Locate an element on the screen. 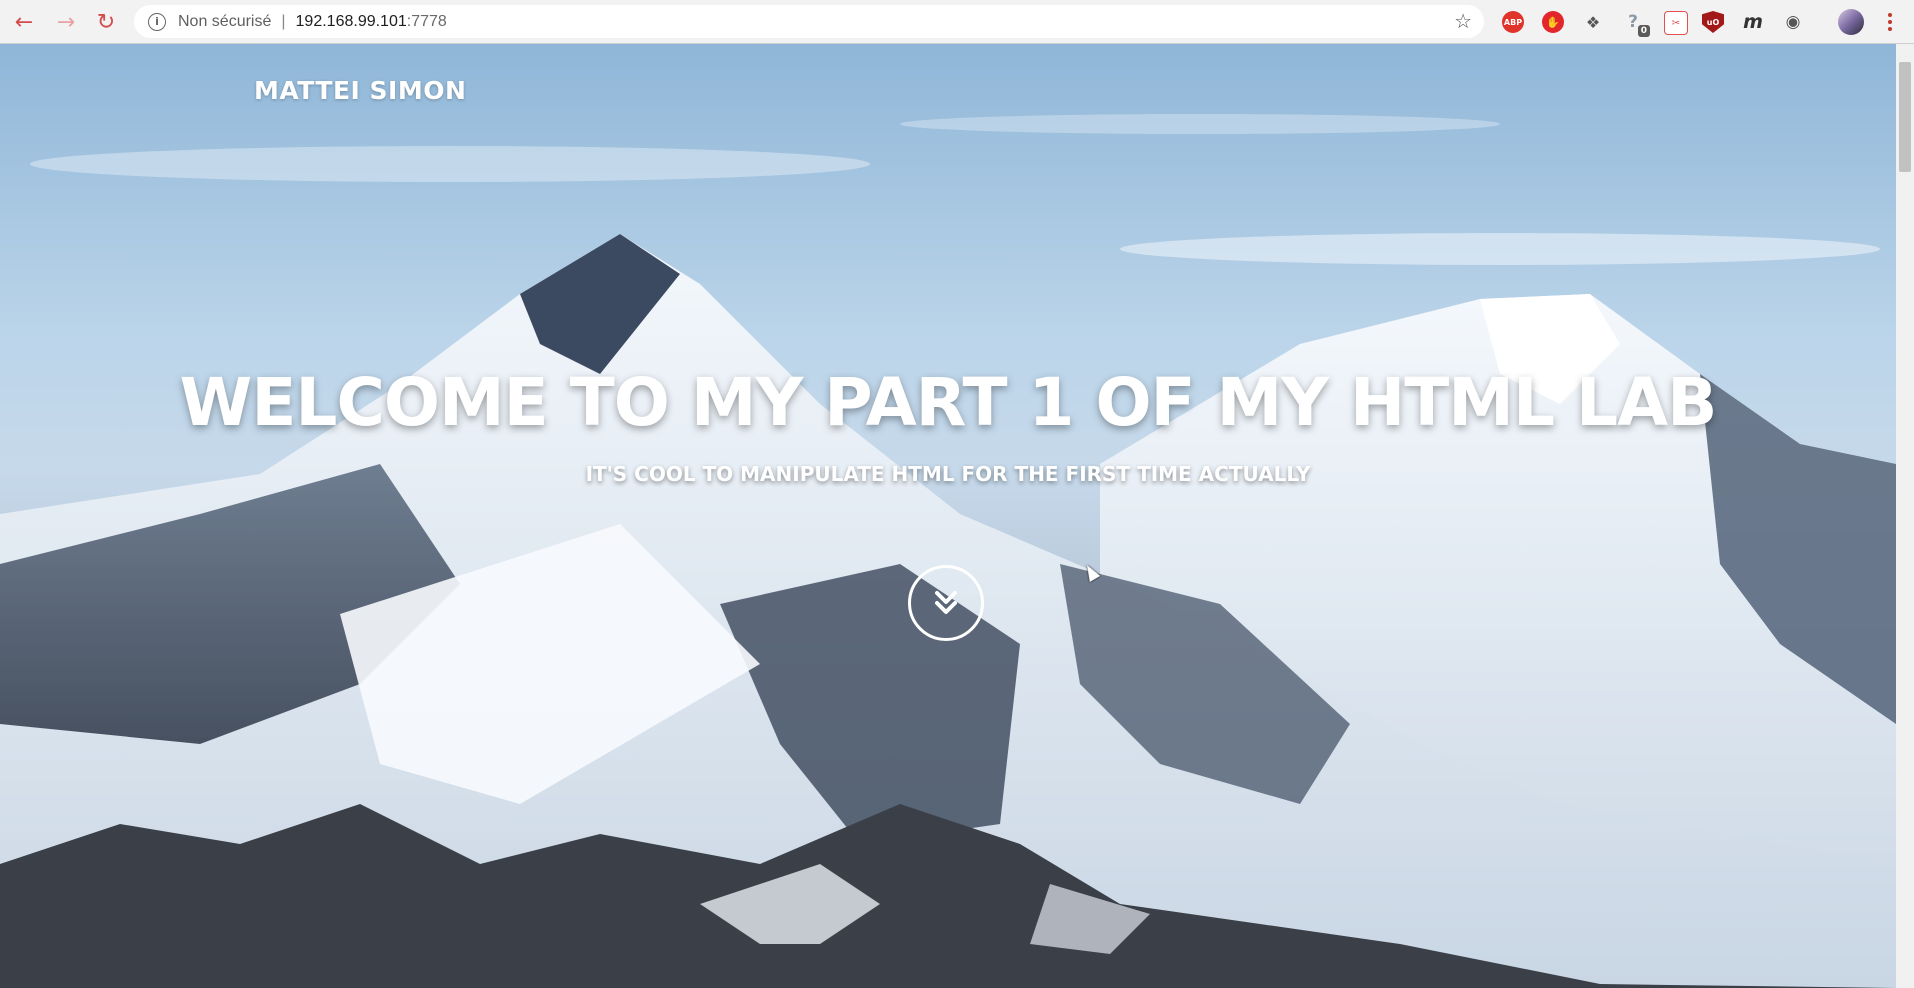 Image resolution: width=1914 pixels, height=988 pixels. ublock-origin-icon: uO is located at coordinates (1713, 22).